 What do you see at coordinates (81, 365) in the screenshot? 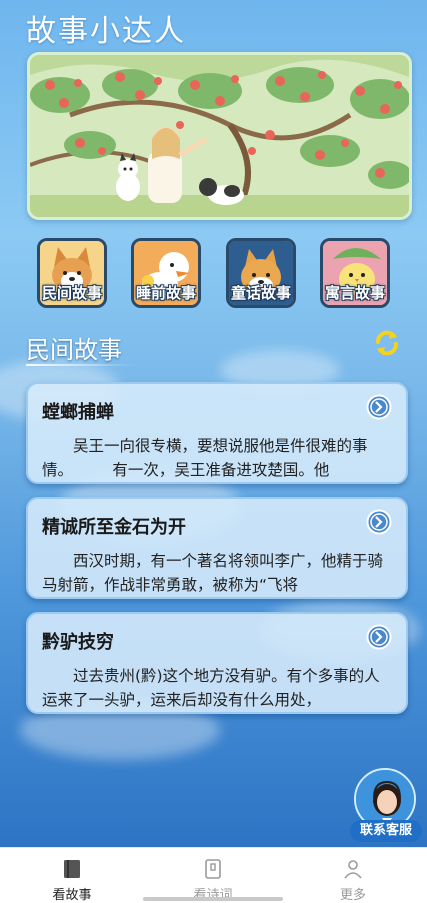
I see `section-underline` at bounding box center [81, 365].